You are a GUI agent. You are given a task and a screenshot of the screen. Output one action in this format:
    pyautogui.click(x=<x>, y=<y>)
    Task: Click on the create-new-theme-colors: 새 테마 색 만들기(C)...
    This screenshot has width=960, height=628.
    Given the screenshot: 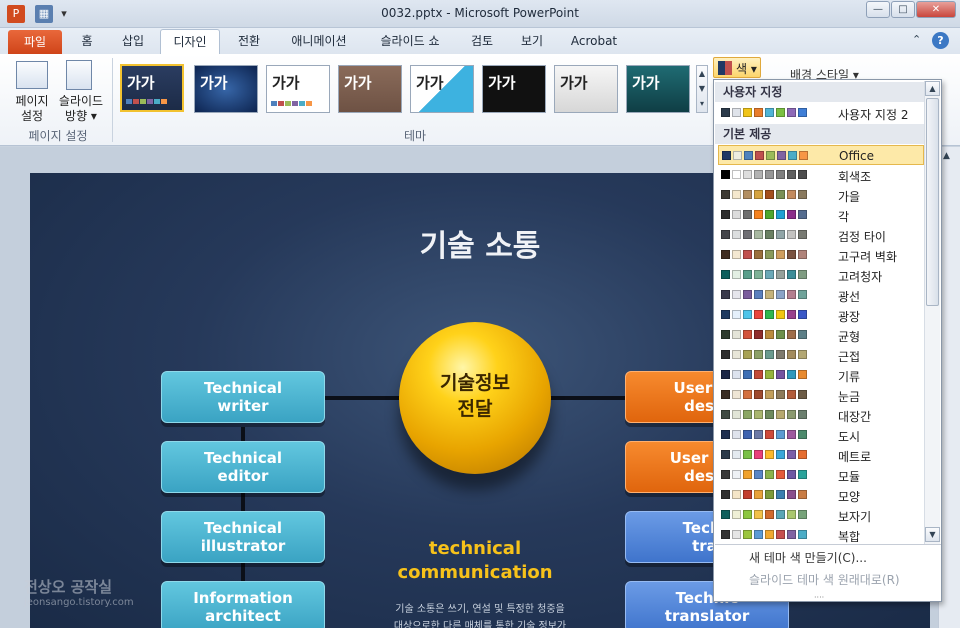 What is the action you would take?
    pyautogui.click(x=828, y=558)
    